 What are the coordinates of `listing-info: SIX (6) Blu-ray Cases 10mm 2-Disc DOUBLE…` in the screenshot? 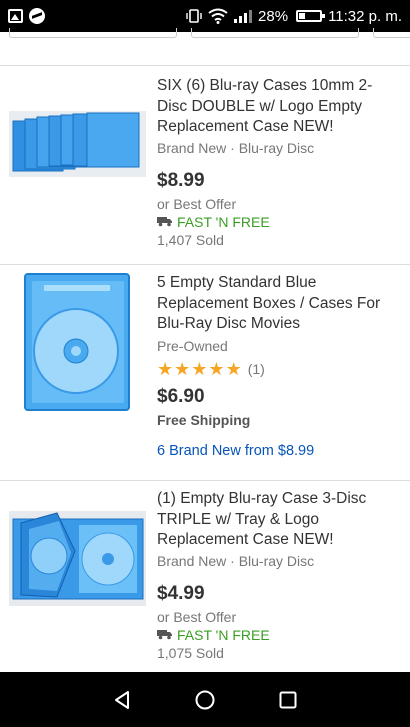 It's located at (277, 162).